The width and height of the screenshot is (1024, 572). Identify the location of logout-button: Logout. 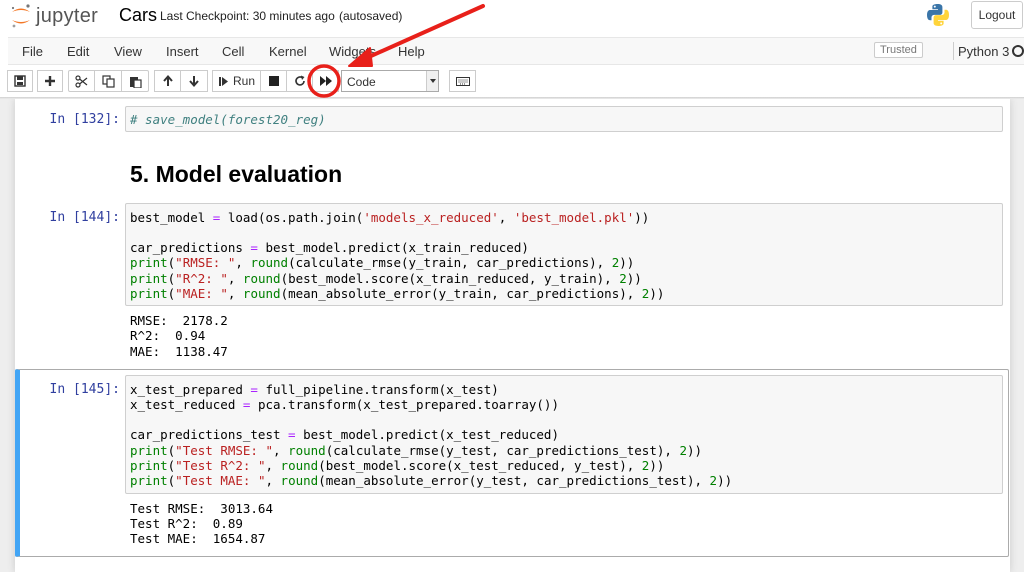
(997, 15).